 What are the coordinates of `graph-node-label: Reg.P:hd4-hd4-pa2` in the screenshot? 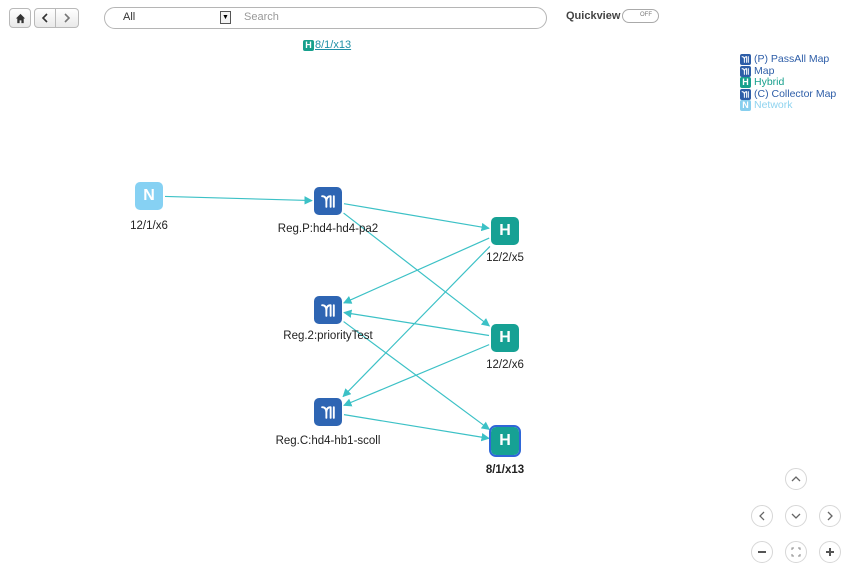 It's located at (328, 229).